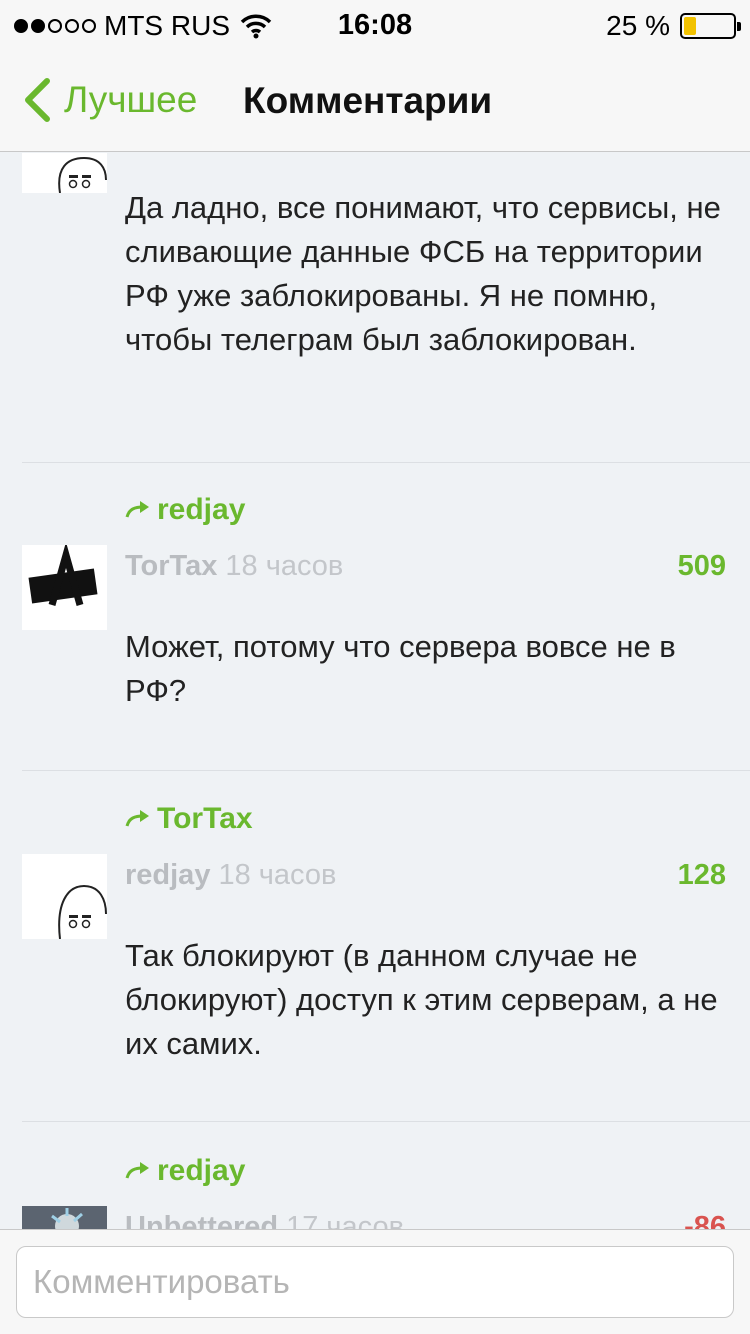 This screenshot has height=1334, width=750. I want to click on navigation-bar: Лучшее Комментарии, so click(375, 102).